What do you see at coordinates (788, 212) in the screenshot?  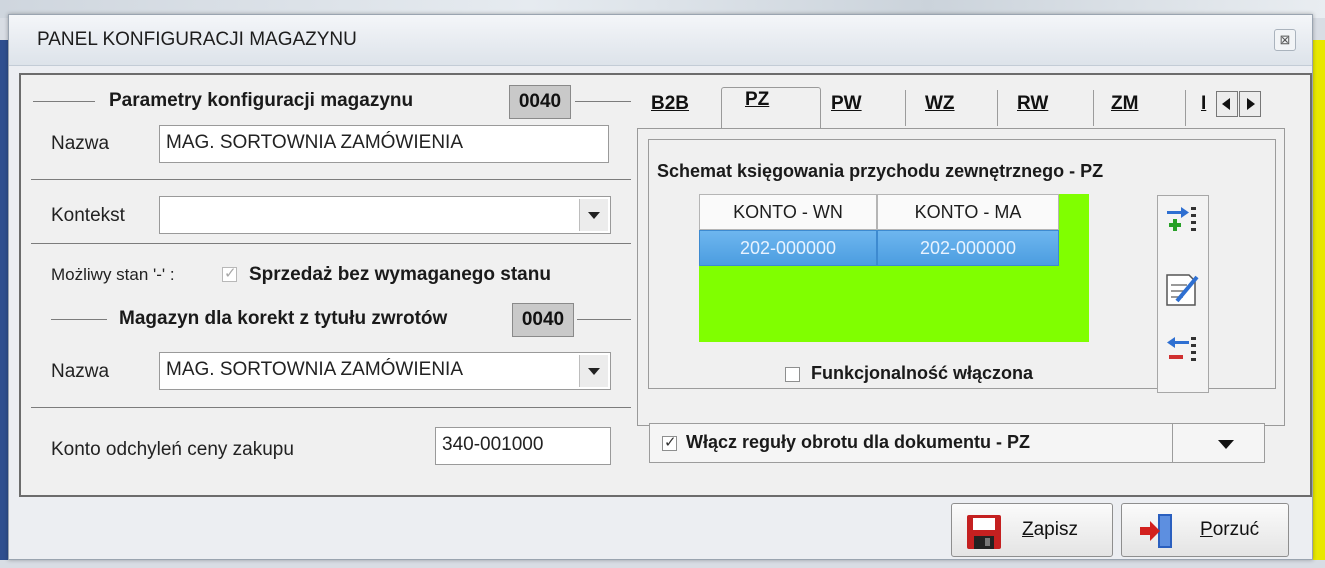 I see `grid-header-wn: KONTO - WN` at bounding box center [788, 212].